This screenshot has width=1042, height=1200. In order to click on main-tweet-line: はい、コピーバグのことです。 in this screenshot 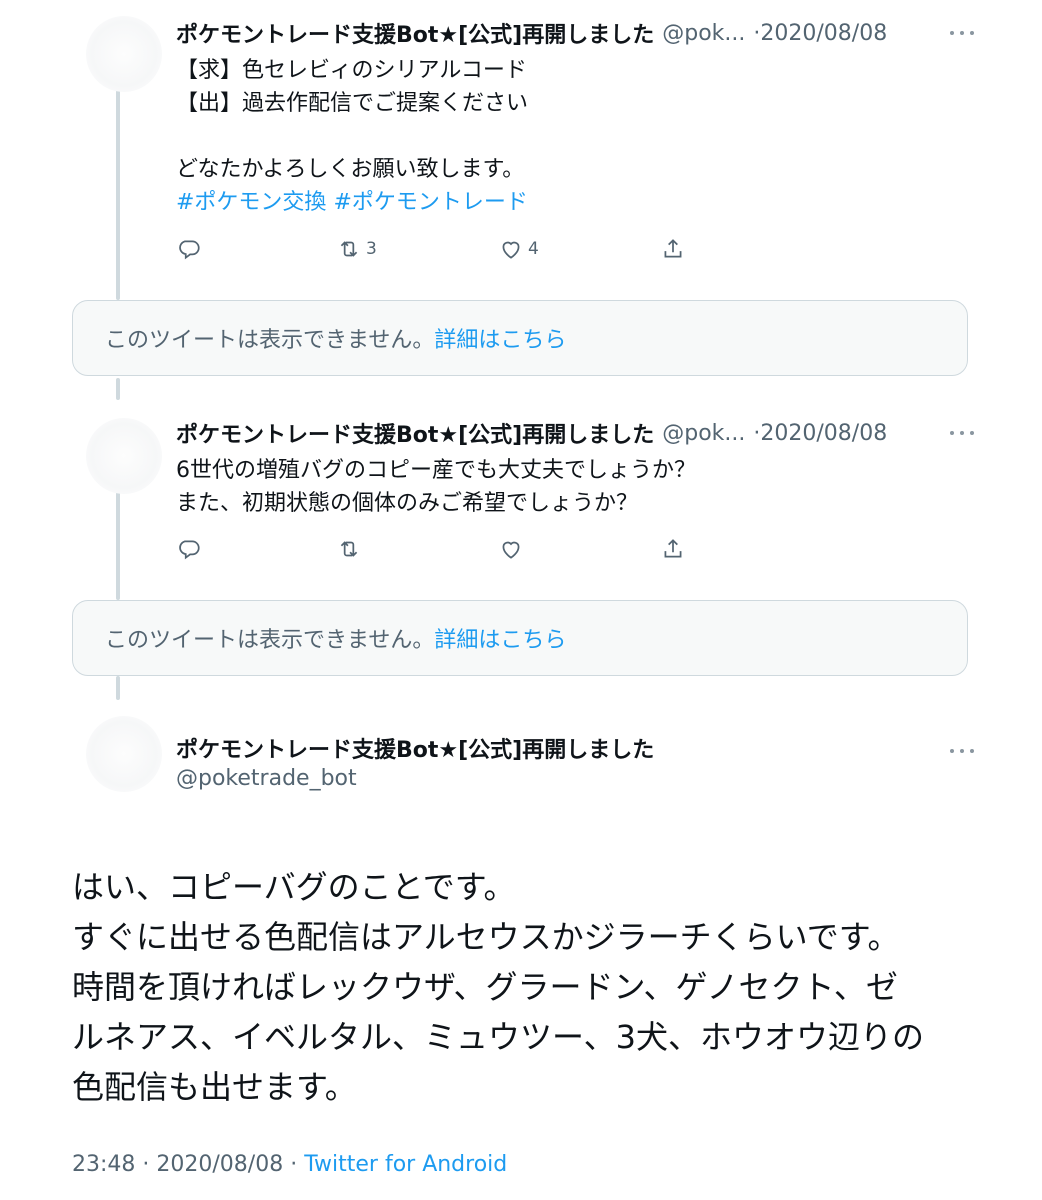, I will do `click(294, 887)`.